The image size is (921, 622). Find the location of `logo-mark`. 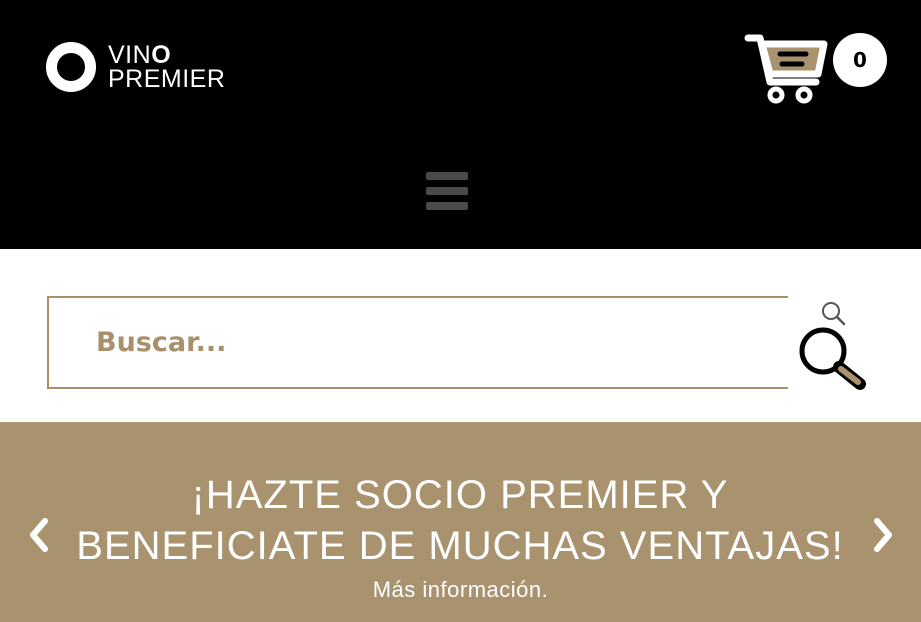

logo-mark is located at coordinates (71, 67).